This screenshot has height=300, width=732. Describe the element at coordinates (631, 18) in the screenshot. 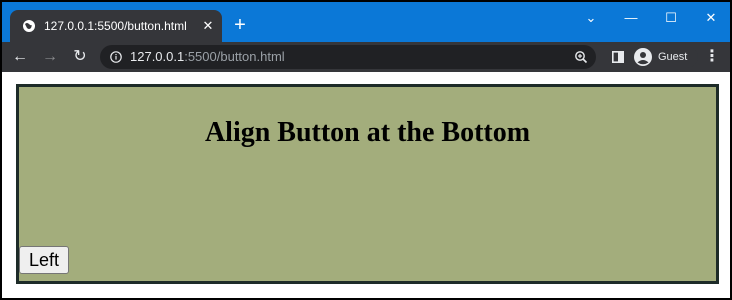

I see `minimize-button: —` at that location.